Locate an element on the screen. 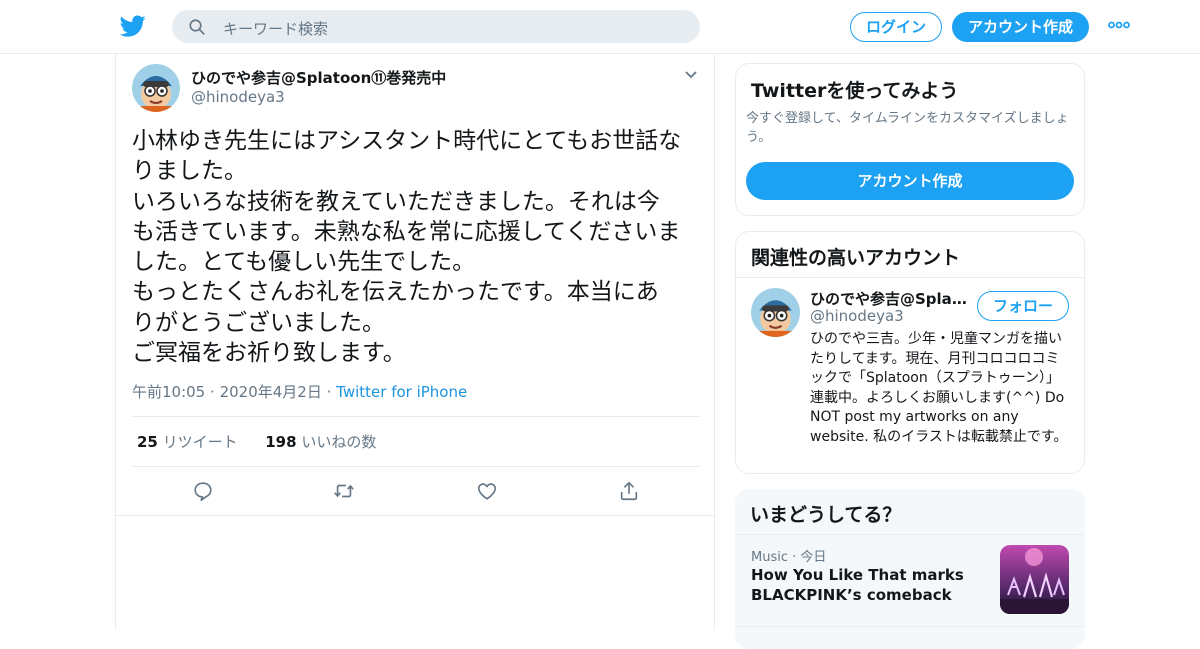 The width and height of the screenshot is (1200, 649). trend-thumbnail is located at coordinates (1034, 579).